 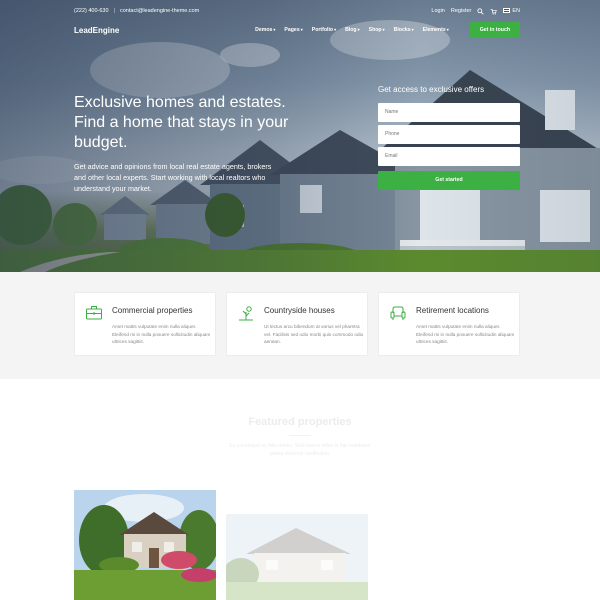 I want to click on register-link: Register, so click(x=461, y=11).